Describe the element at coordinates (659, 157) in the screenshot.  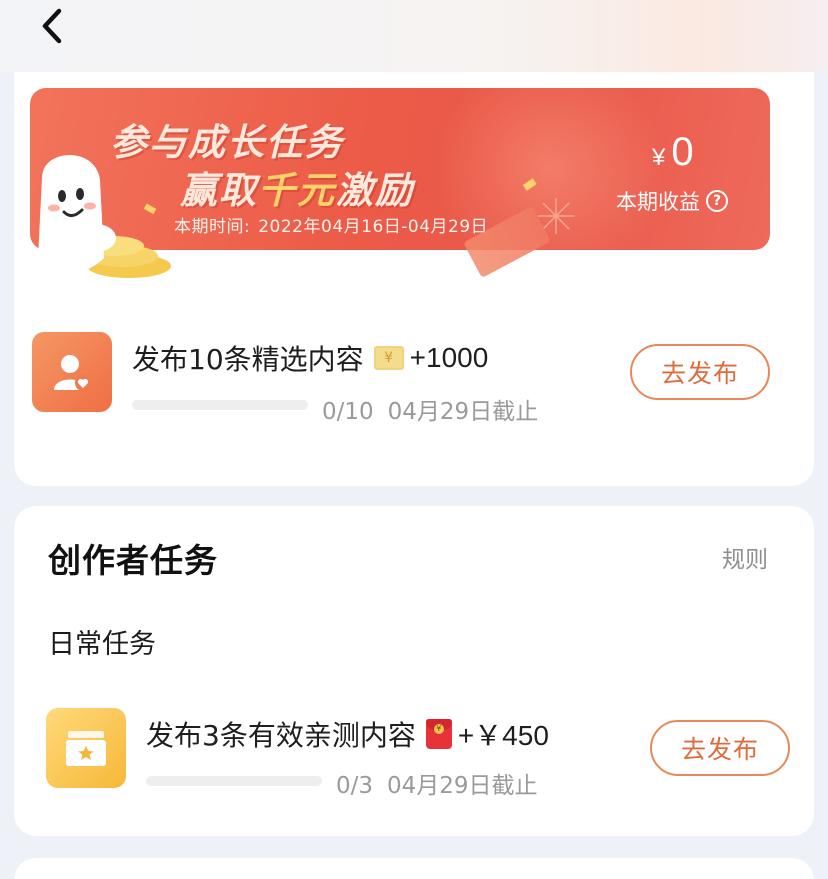
I see `currency-symbol: ¥` at that location.